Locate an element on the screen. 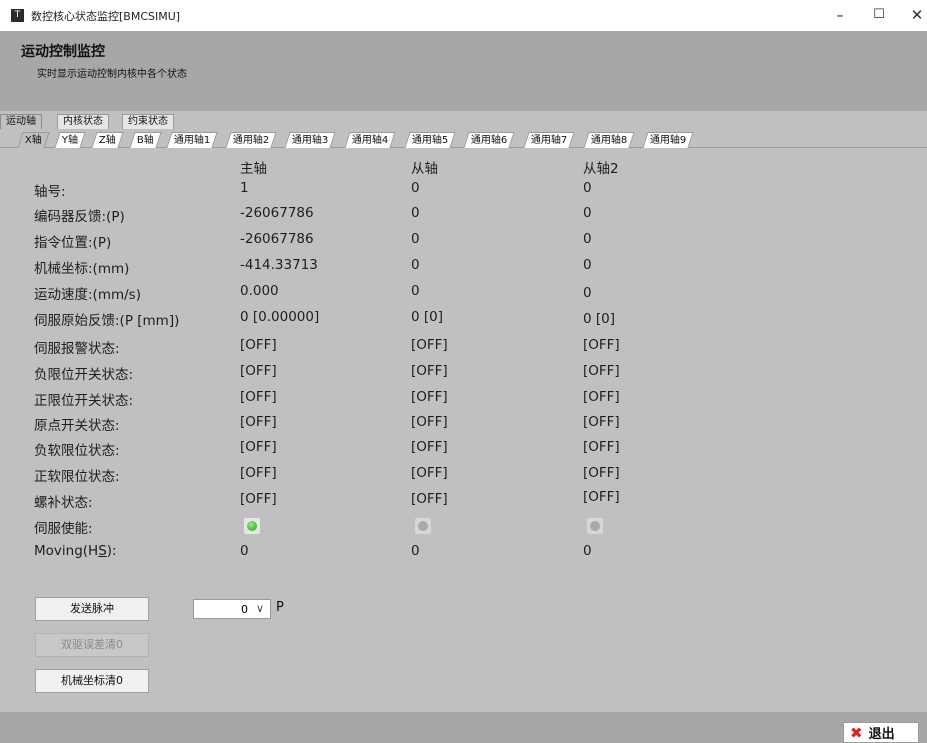 The width and height of the screenshot is (927, 743). pulse-count-combo: 0 ∨ is located at coordinates (232, 609).